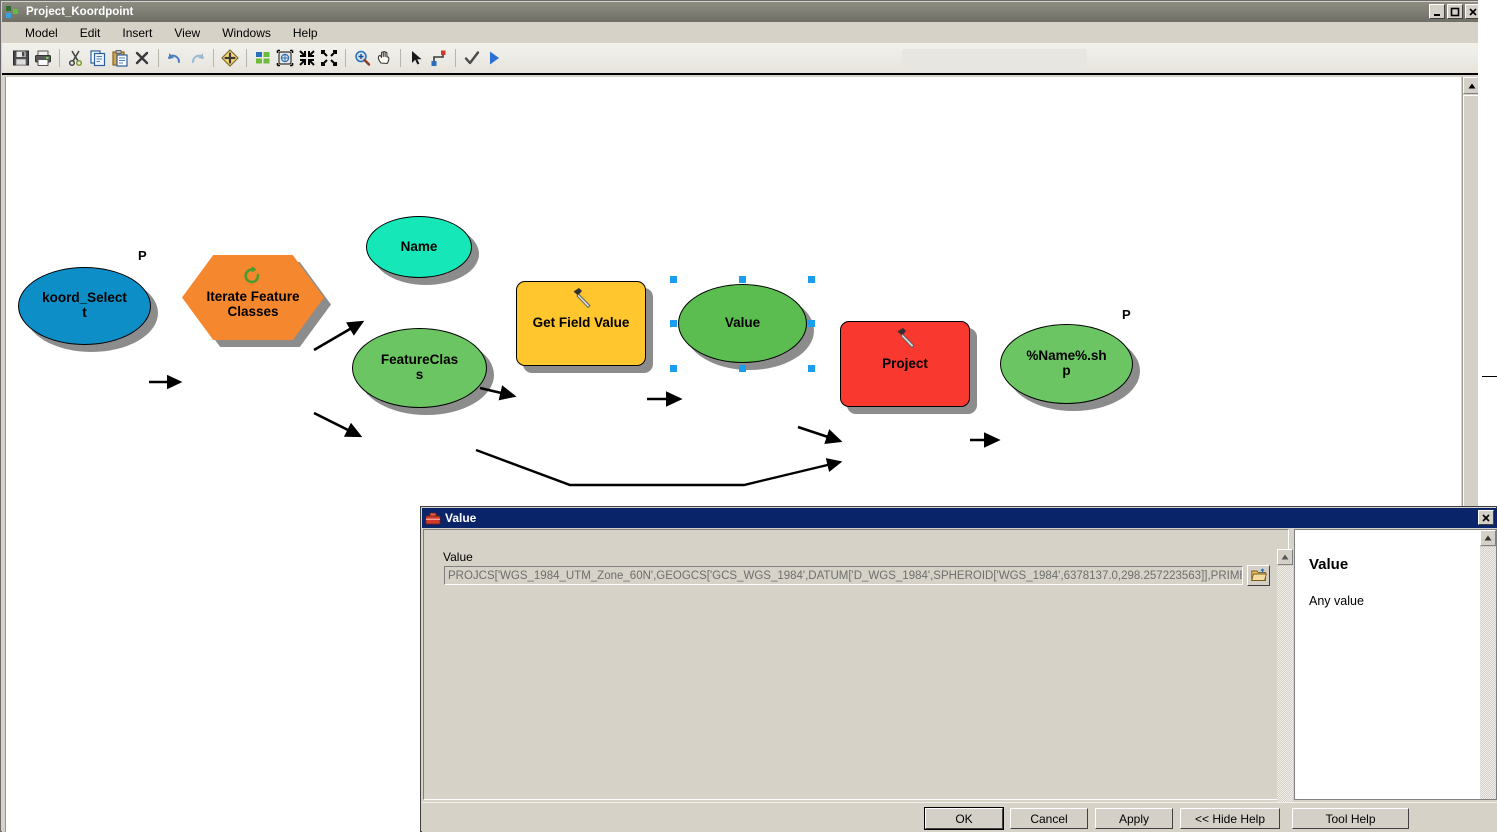 The width and height of the screenshot is (1497, 832). Describe the element at coordinates (1230, 818) in the screenshot. I see `hide-help-button: << Hide Help` at that location.